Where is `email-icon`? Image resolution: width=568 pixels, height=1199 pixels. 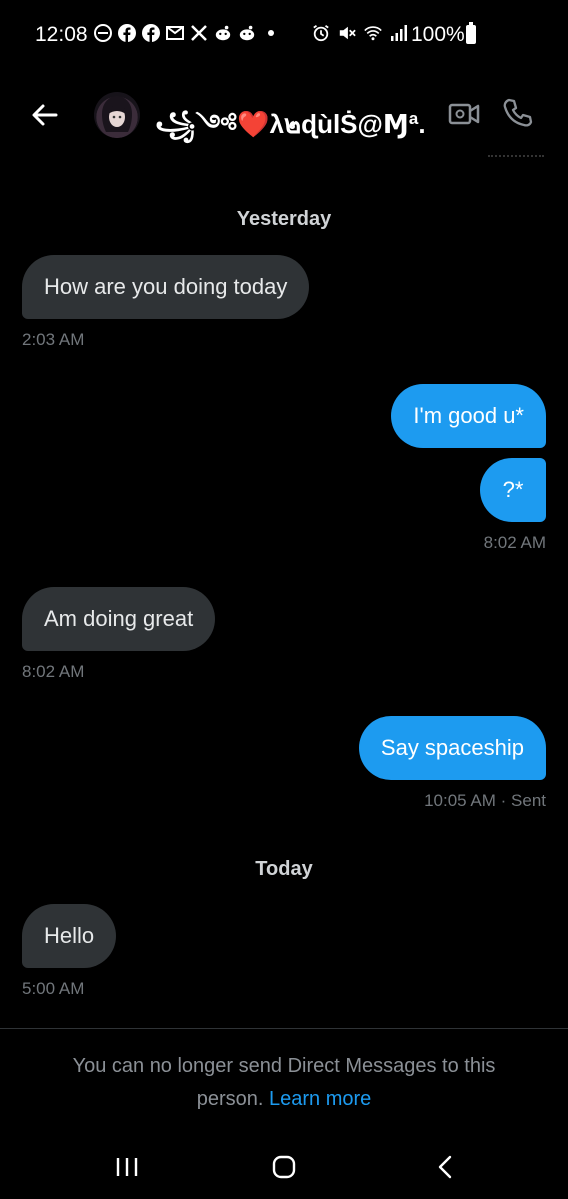
email-icon is located at coordinates (175, 33).